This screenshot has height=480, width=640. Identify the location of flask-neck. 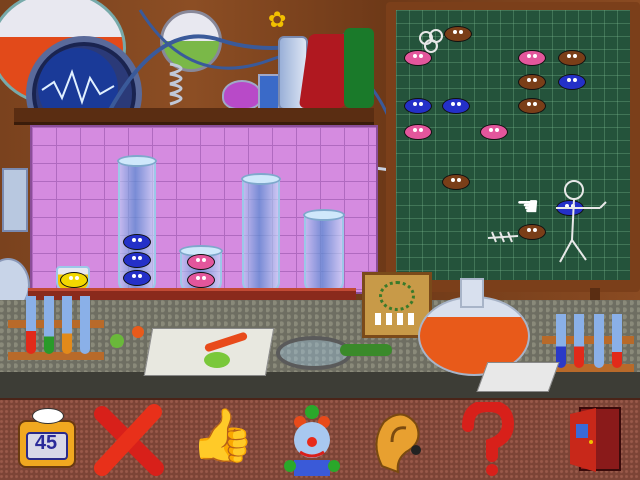
(472, 293).